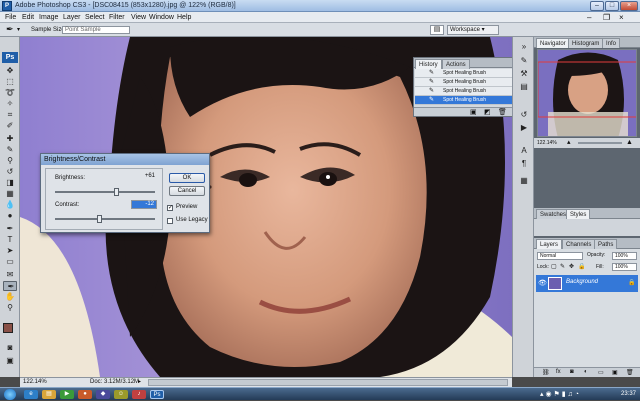 This screenshot has height=401, width=640. I want to click on navigator-preview, so click(587, 93).